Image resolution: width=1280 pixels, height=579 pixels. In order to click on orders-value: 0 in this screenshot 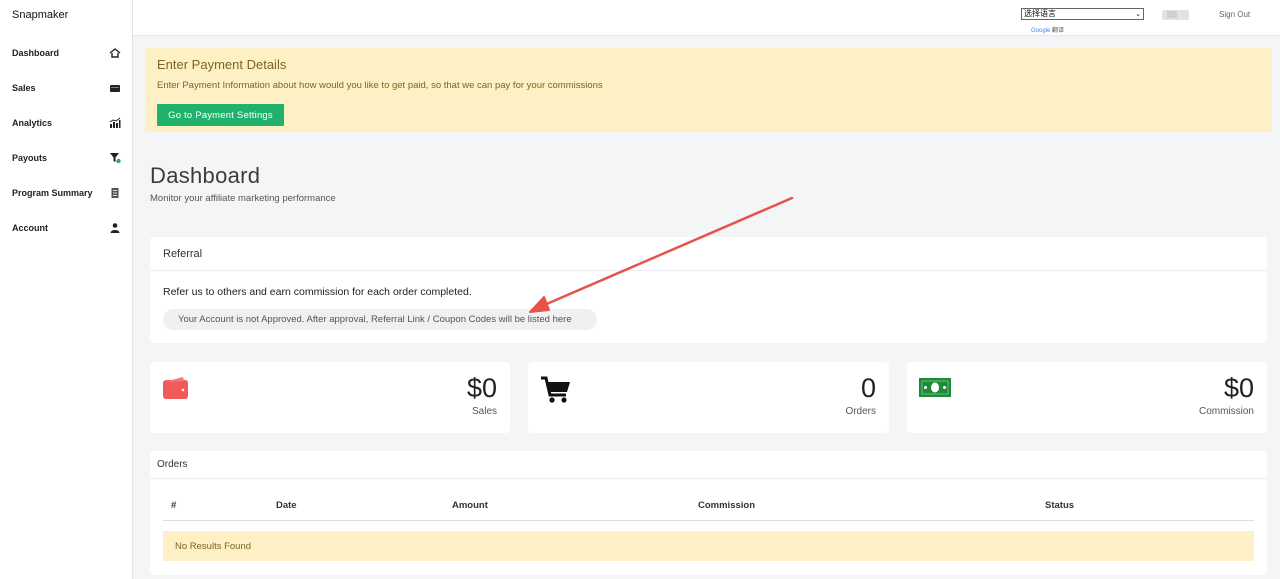, I will do `click(868, 388)`.